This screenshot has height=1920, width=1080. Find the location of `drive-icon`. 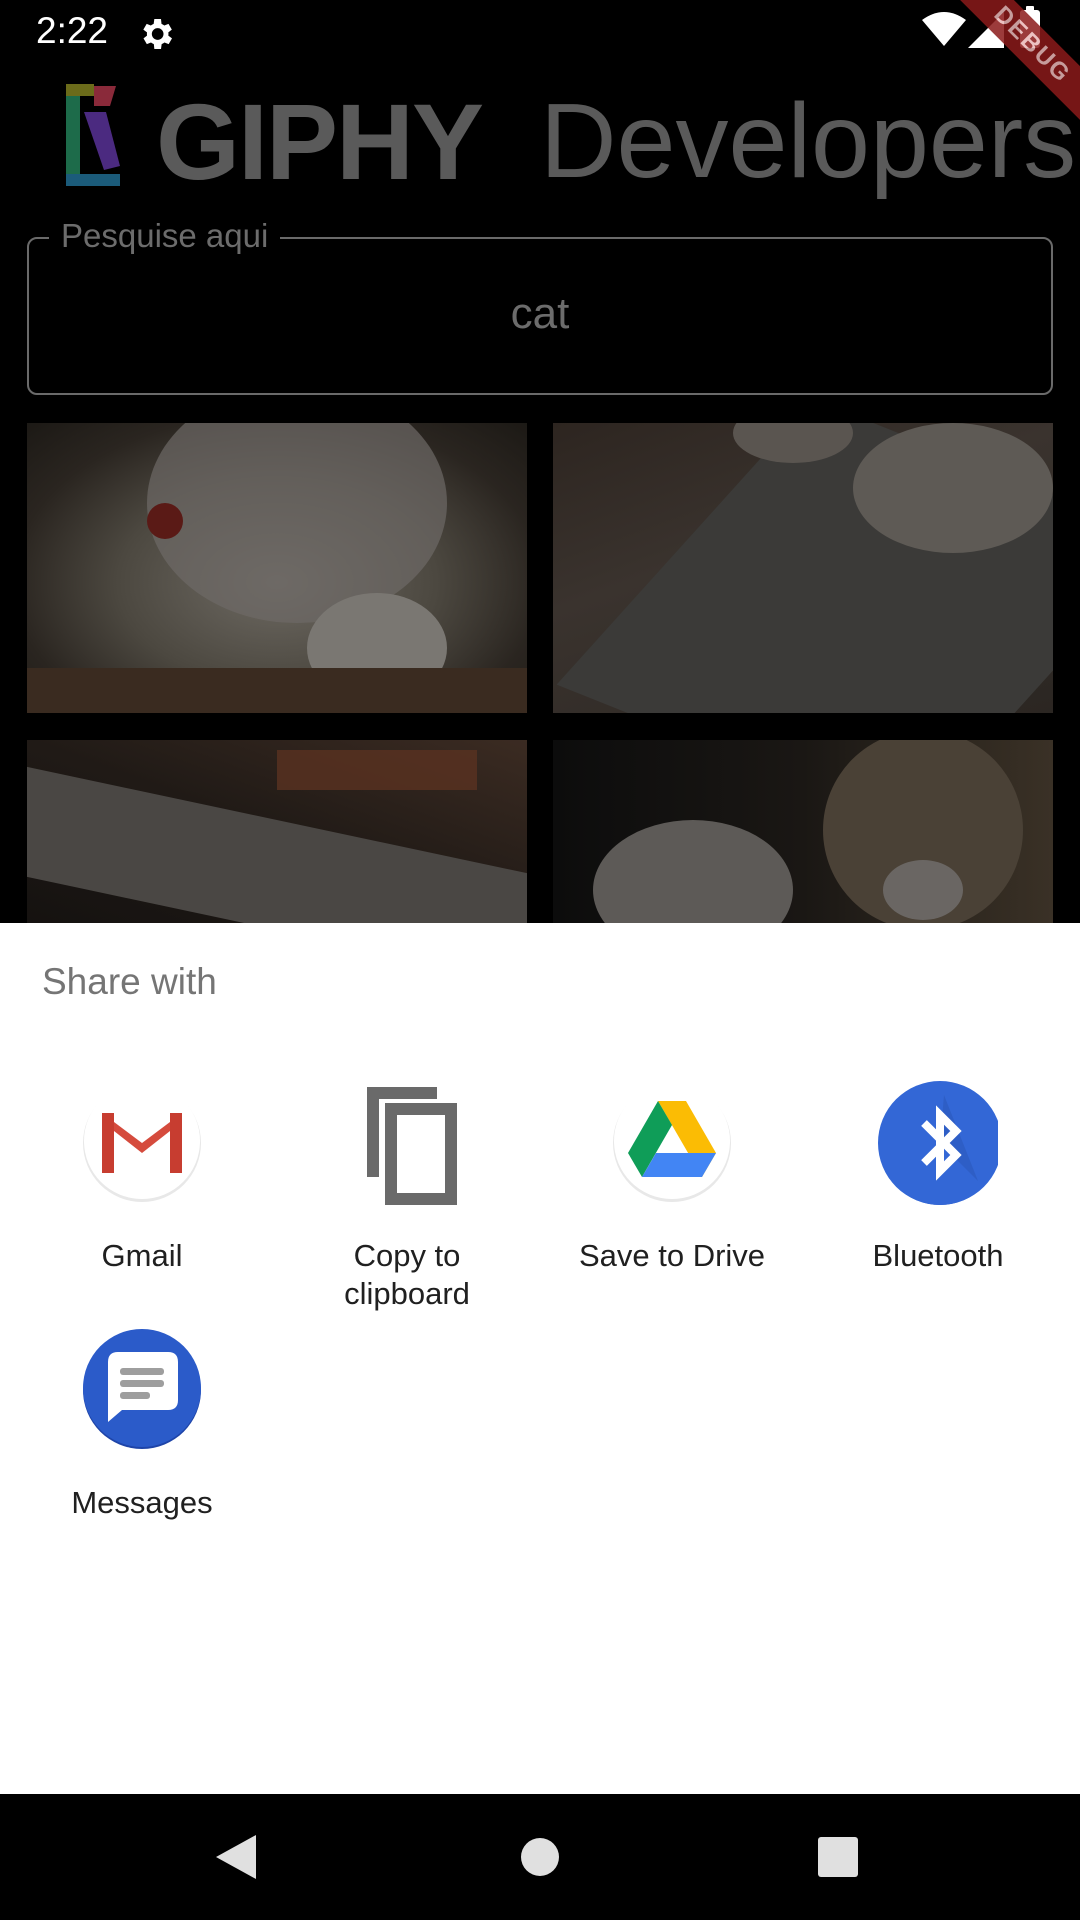

drive-icon is located at coordinates (672, 1143).